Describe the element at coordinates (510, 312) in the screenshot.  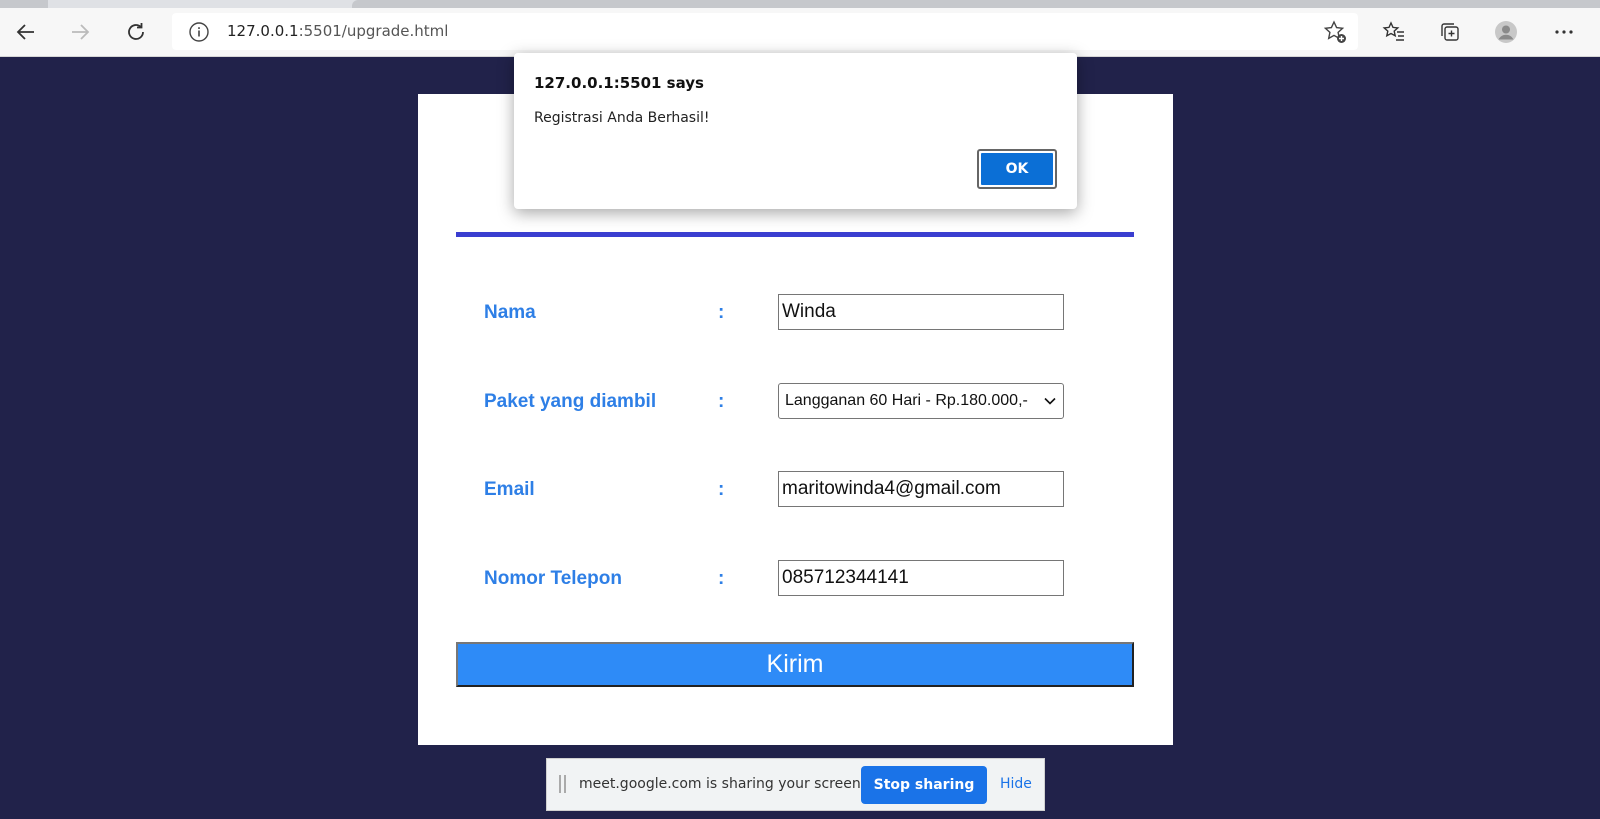
I see `name-label: Nama` at that location.